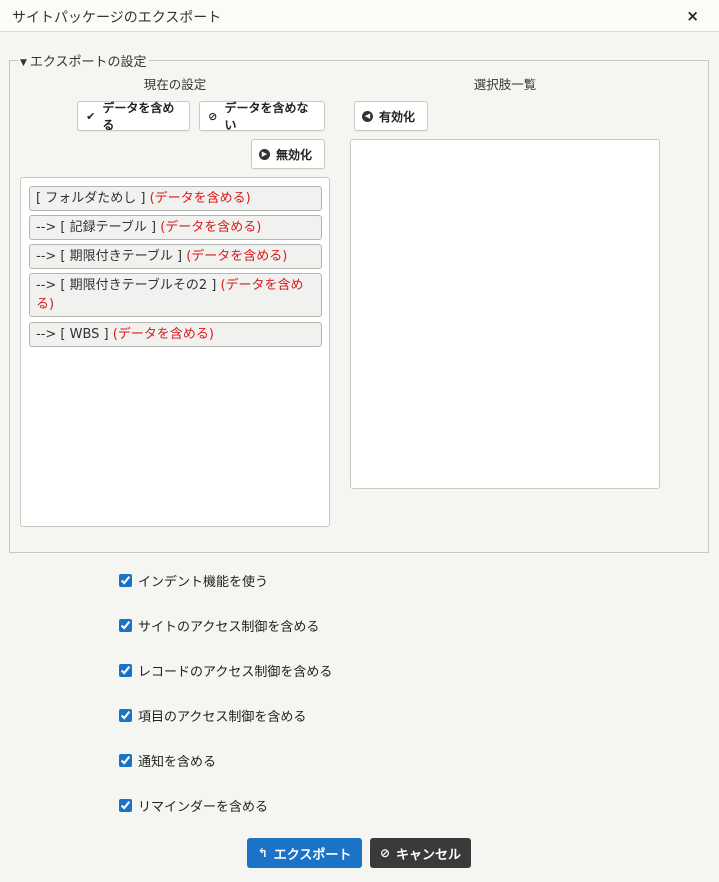 The height and width of the screenshot is (882, 719). Describe the element at coordinates (88, 62) in the screenshot. I see `export-settings-legend-label: エクスポートの設定` at that location.